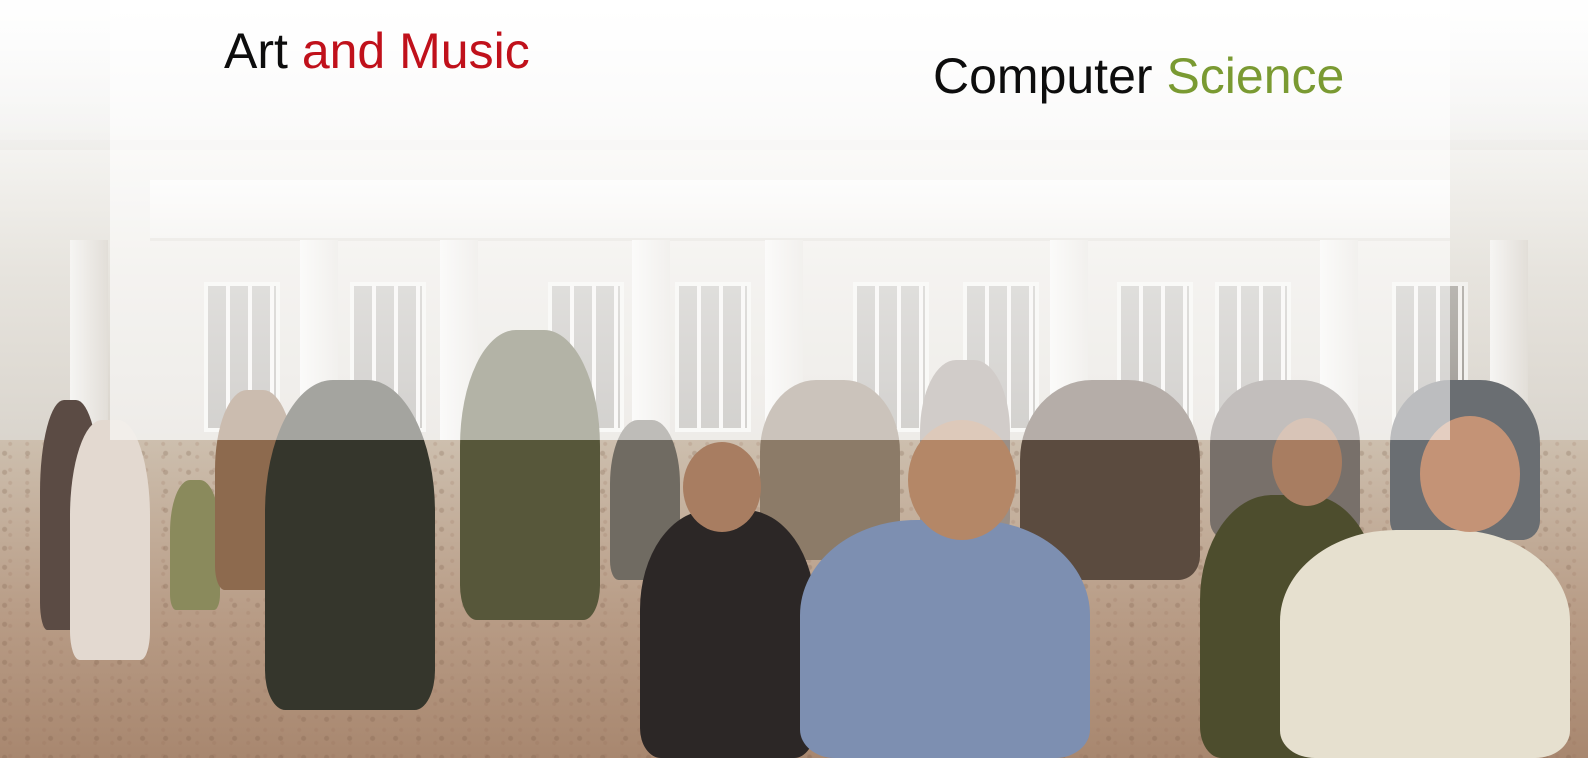 The height and width of the screenshot is (758, 1588). What do you see at coordinates (1043, 76) in the screenshot?
I see `title-computer-word: Computer` at bounding box center [1043, 76].